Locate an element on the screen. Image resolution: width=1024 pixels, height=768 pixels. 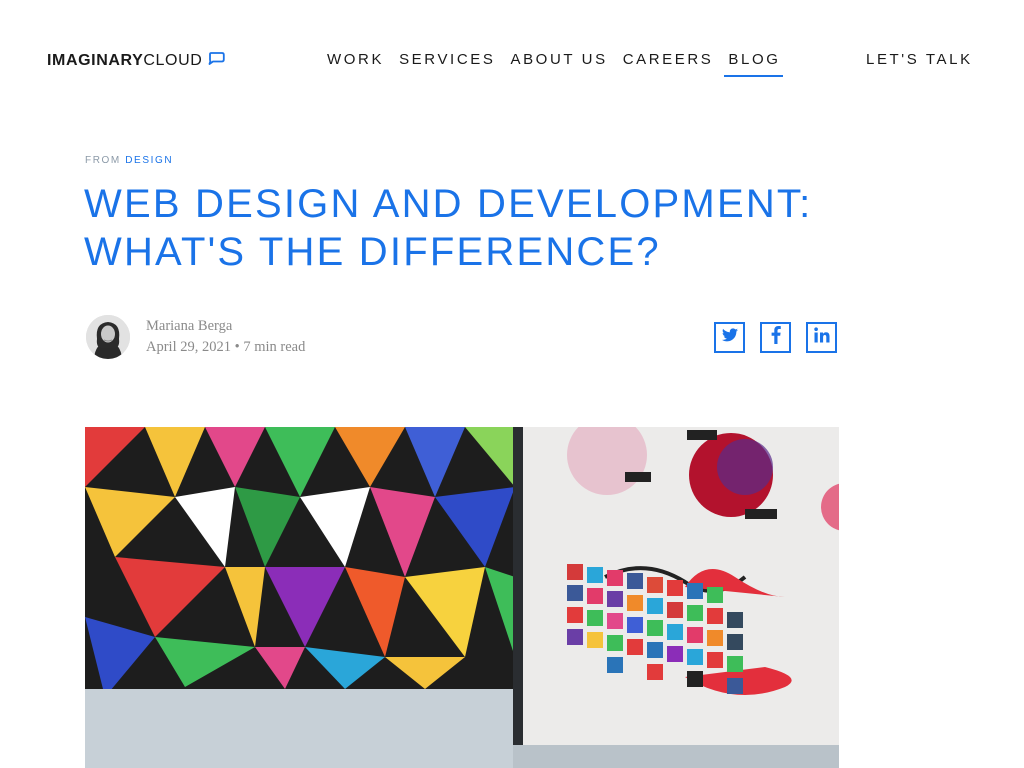
share-linkedin-button is located at coordinates (821, 337).